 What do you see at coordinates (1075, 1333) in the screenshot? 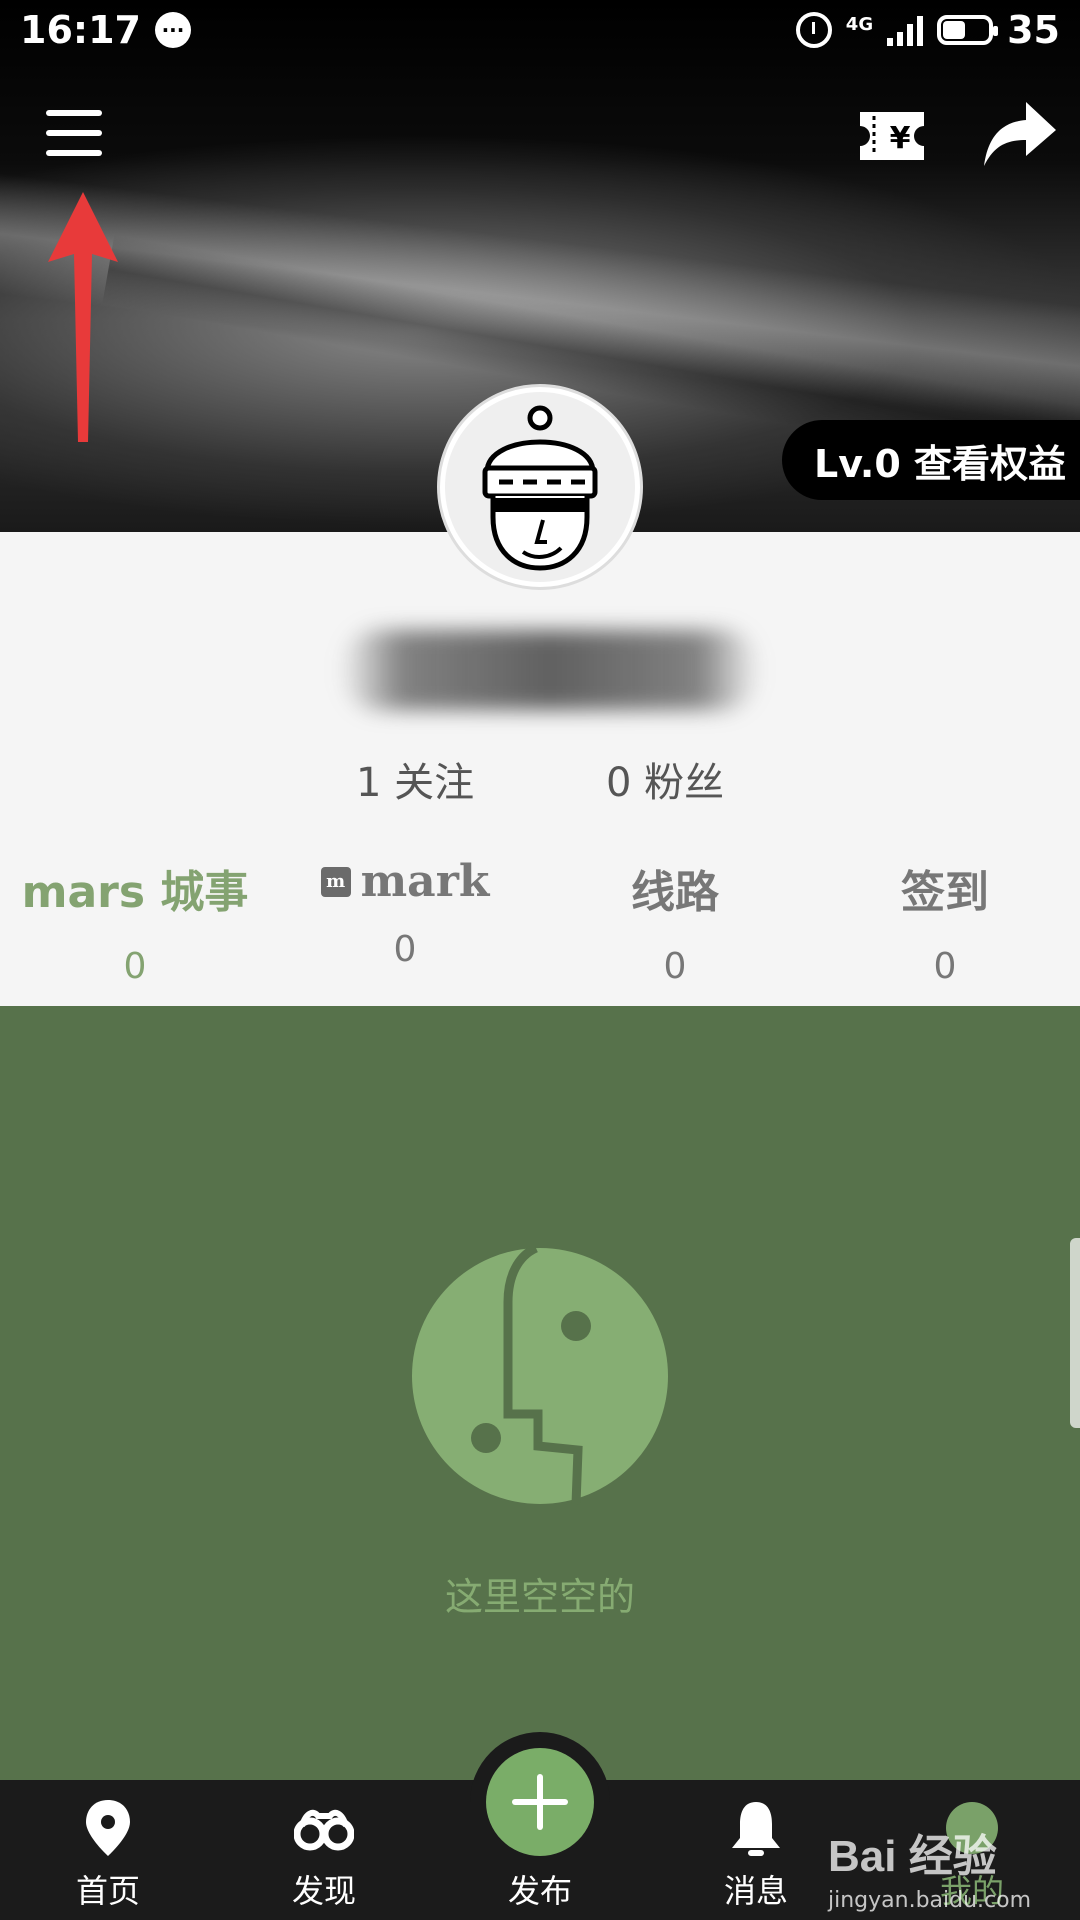
I see `side-drawer-handle` at bounding box center [1075, 1333].